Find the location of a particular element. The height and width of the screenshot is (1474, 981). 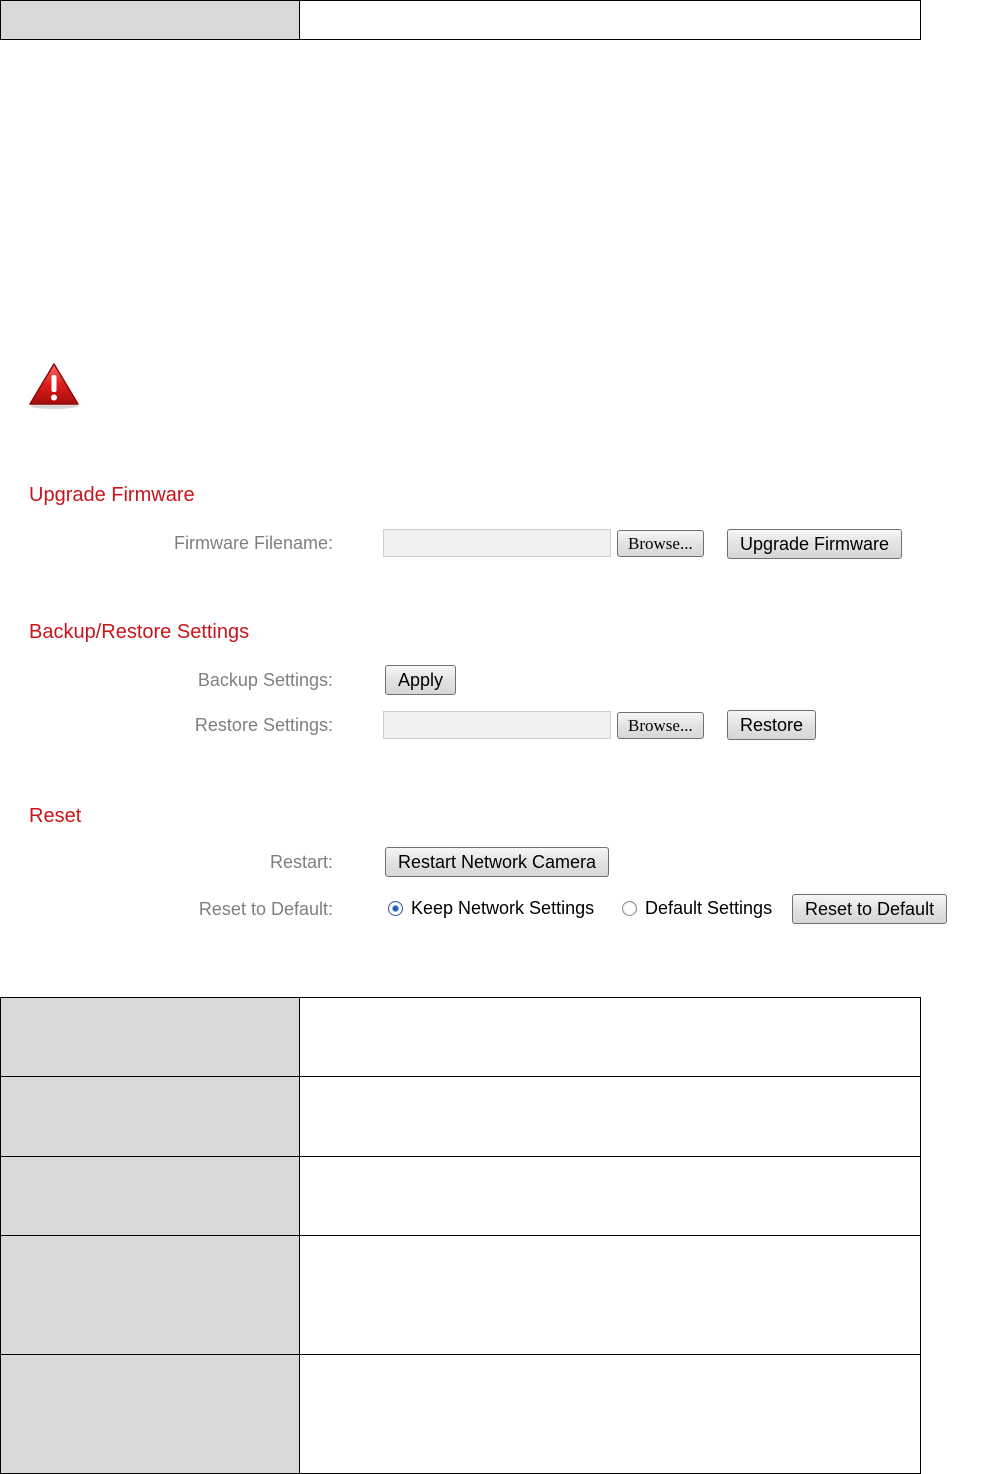

default-settings-radio is located at coordinates (629, 908).